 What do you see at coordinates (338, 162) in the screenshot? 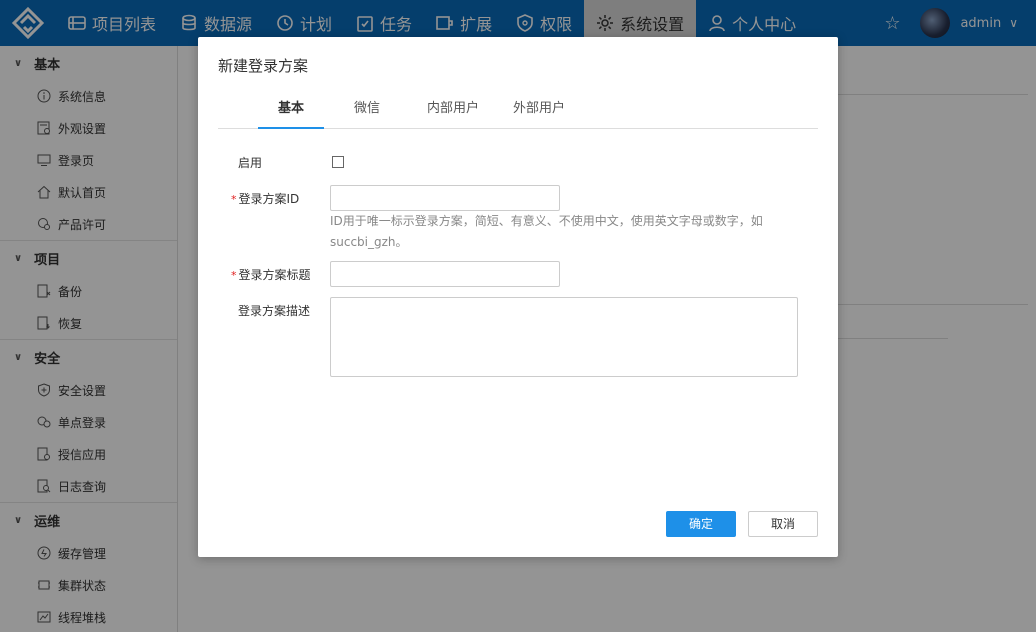
I see `enable-checkbox` at bounding box center [338, 162].